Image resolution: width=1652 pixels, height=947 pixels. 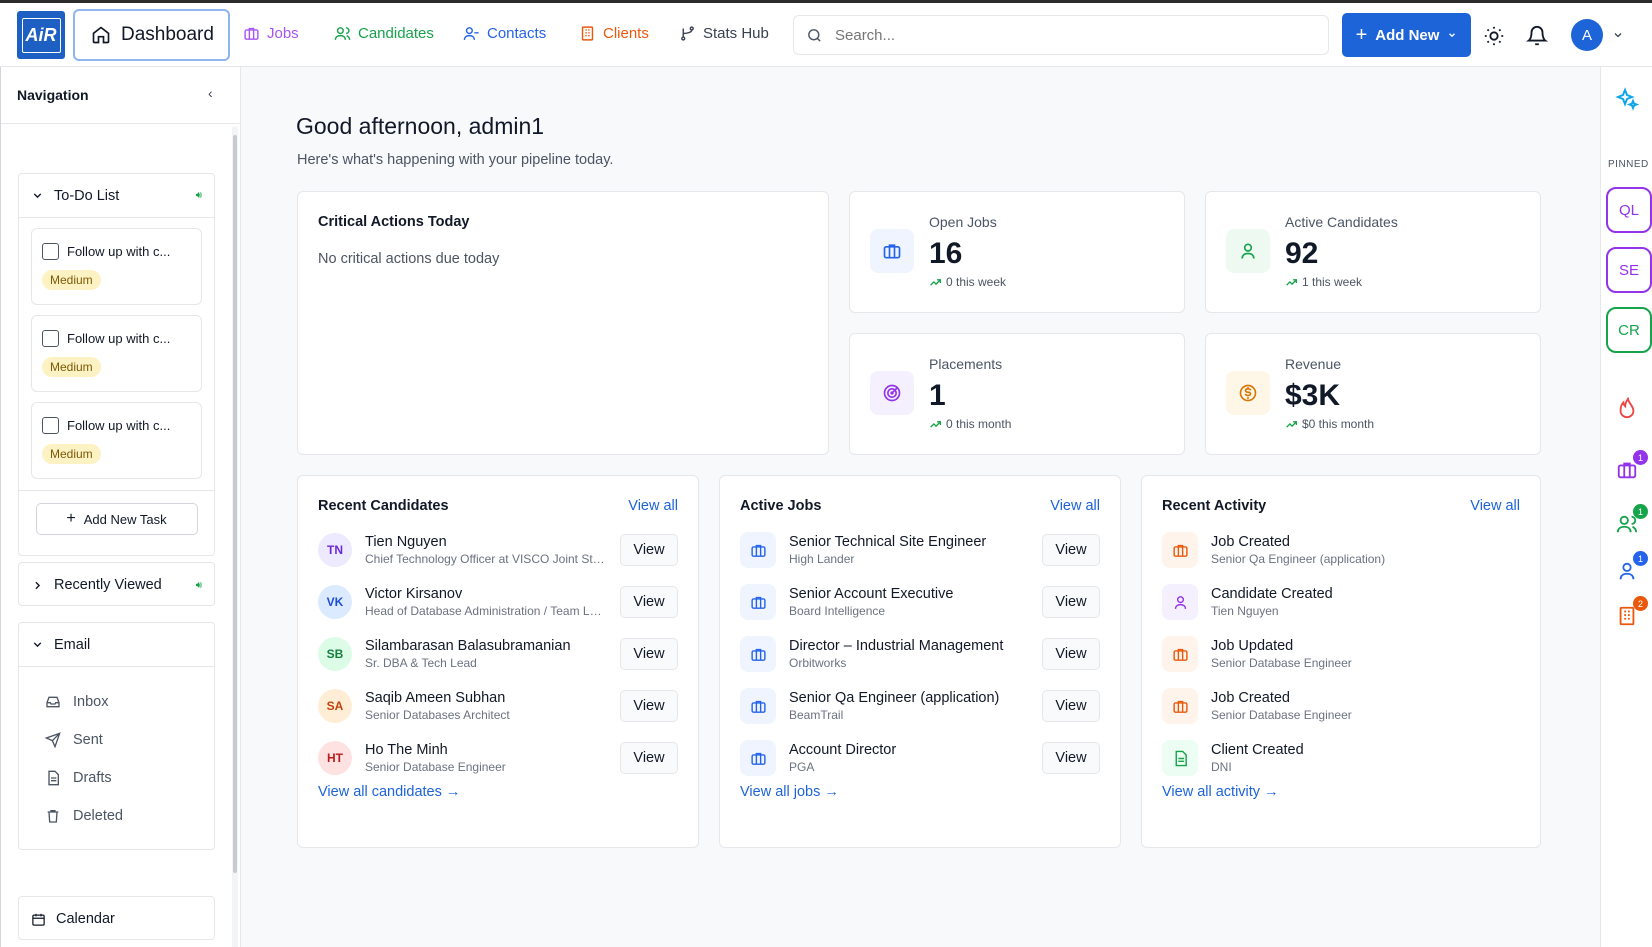 What do you see at coordinates (1017, 252) in the screenshot?
I see `stat-card-open-jobs: Open Jobs 16 0 this week` at bounding box center [1017, 252].